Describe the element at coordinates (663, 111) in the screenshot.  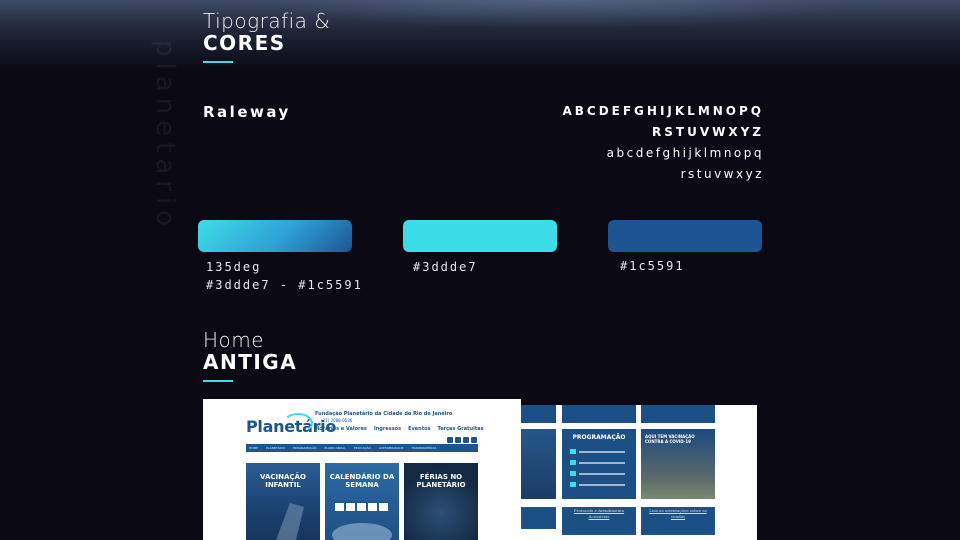
I see `alphabet-upper-1: ABCDEFGHIJKLMNOPQ` at that location.